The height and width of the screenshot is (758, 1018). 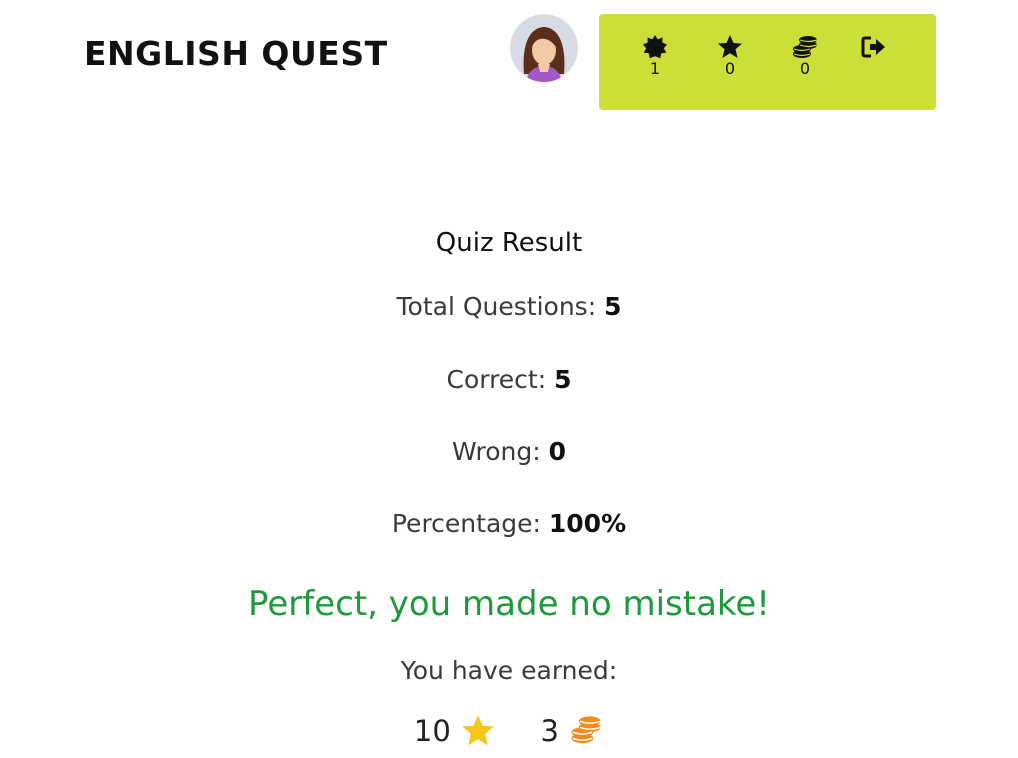 I want to click on stars-count: 0, so click(x=730, y=68).